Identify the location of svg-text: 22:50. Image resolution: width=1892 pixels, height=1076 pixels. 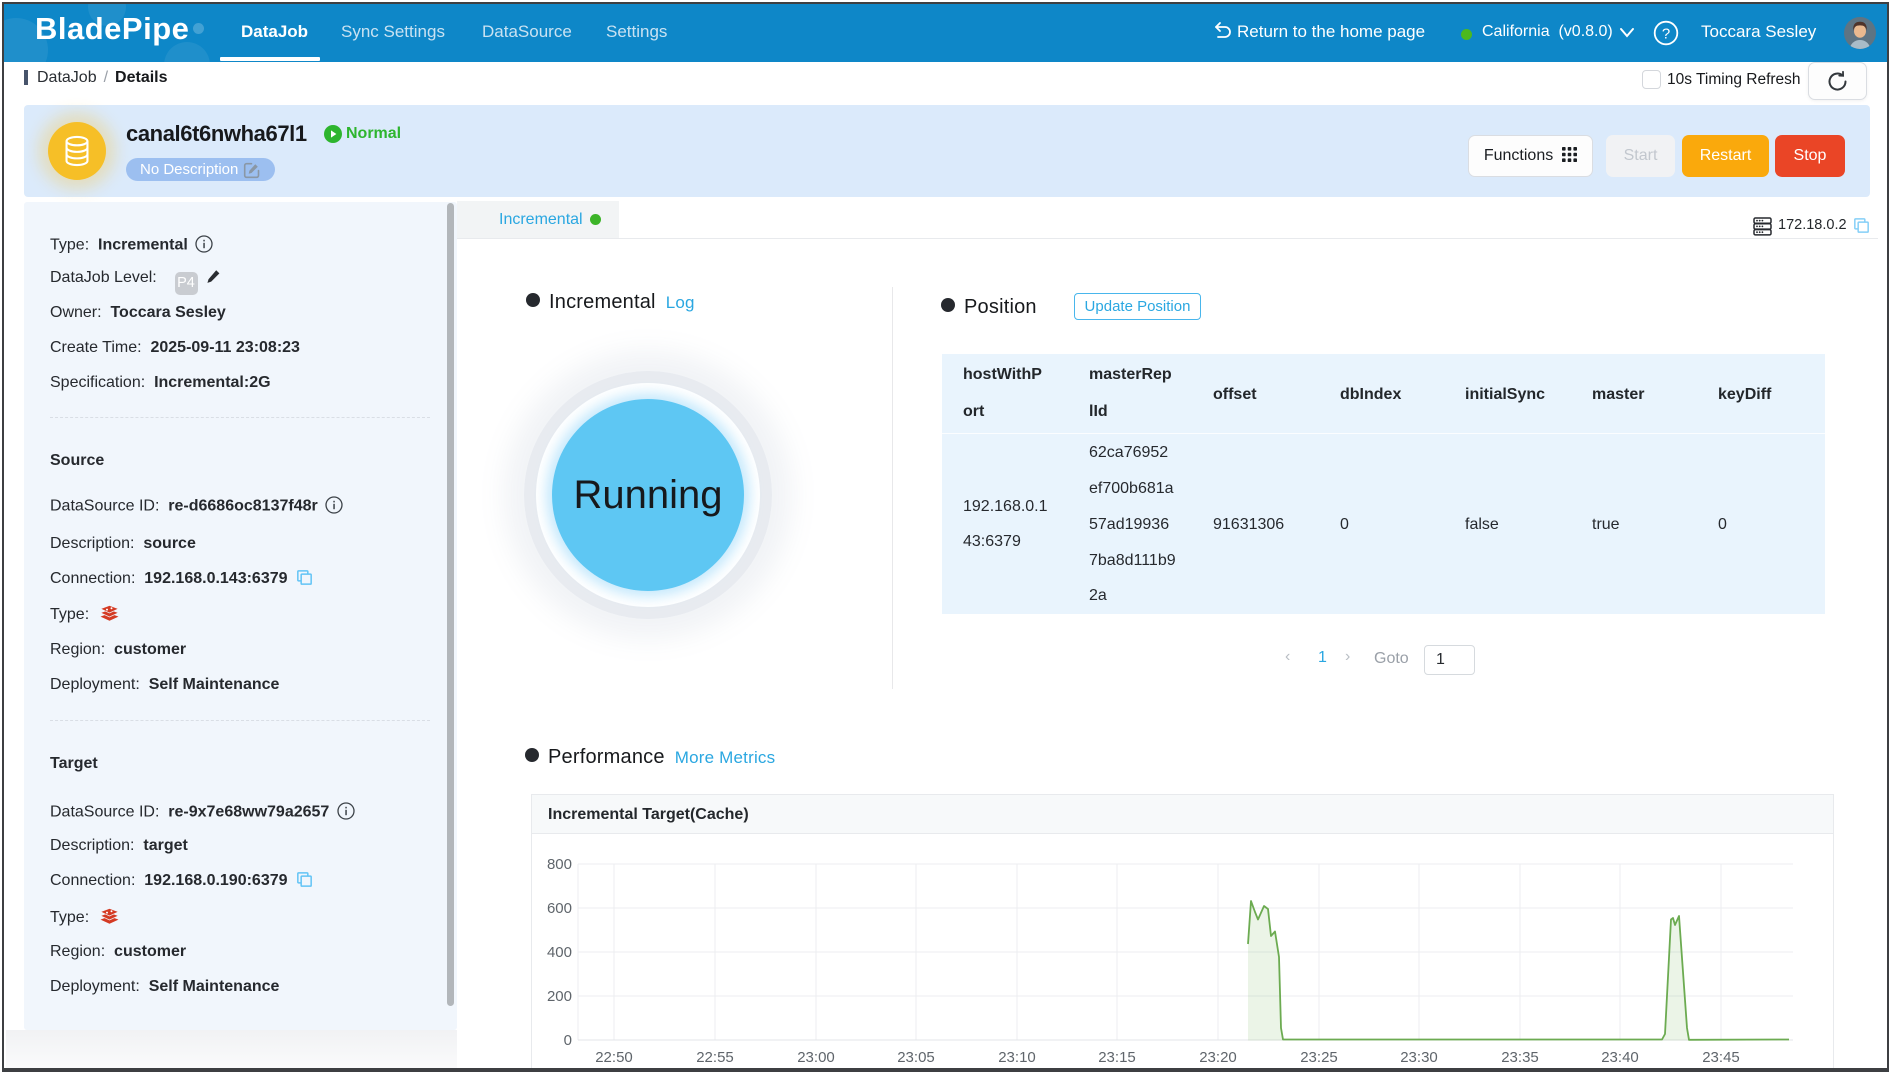
(614, 1057).